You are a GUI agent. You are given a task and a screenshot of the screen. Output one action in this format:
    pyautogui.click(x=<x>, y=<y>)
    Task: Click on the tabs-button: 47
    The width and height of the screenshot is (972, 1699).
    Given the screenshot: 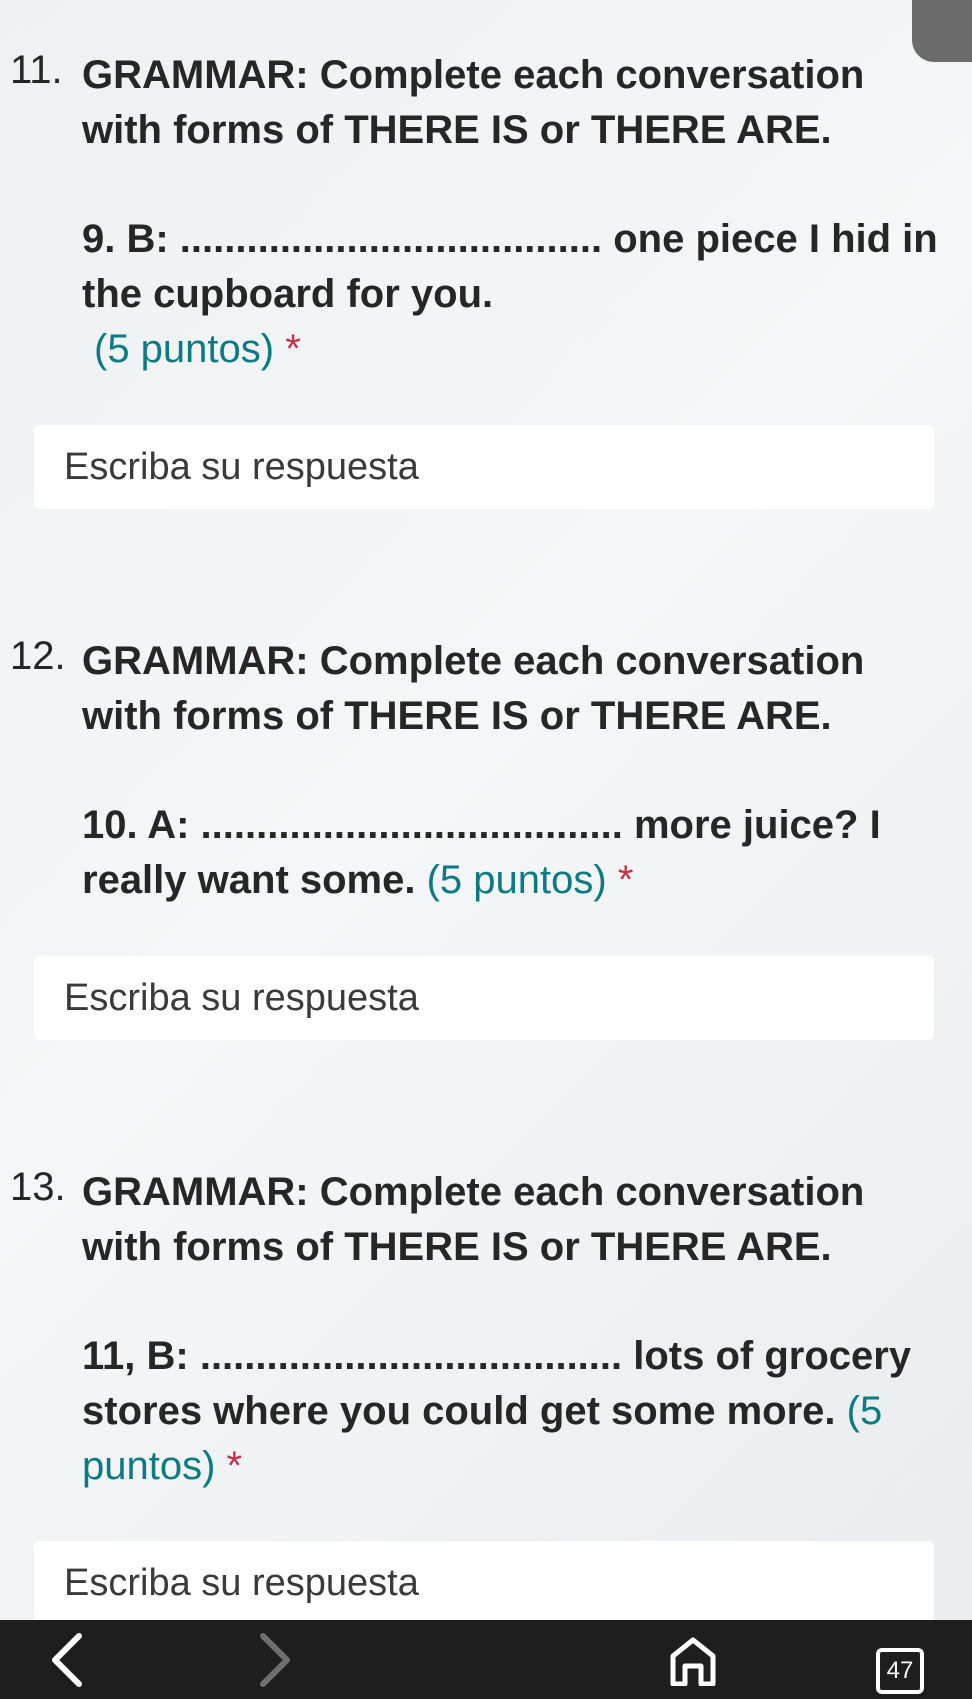 What is the action you would take?
    pyautogui.click(x=900, y=1671)
    